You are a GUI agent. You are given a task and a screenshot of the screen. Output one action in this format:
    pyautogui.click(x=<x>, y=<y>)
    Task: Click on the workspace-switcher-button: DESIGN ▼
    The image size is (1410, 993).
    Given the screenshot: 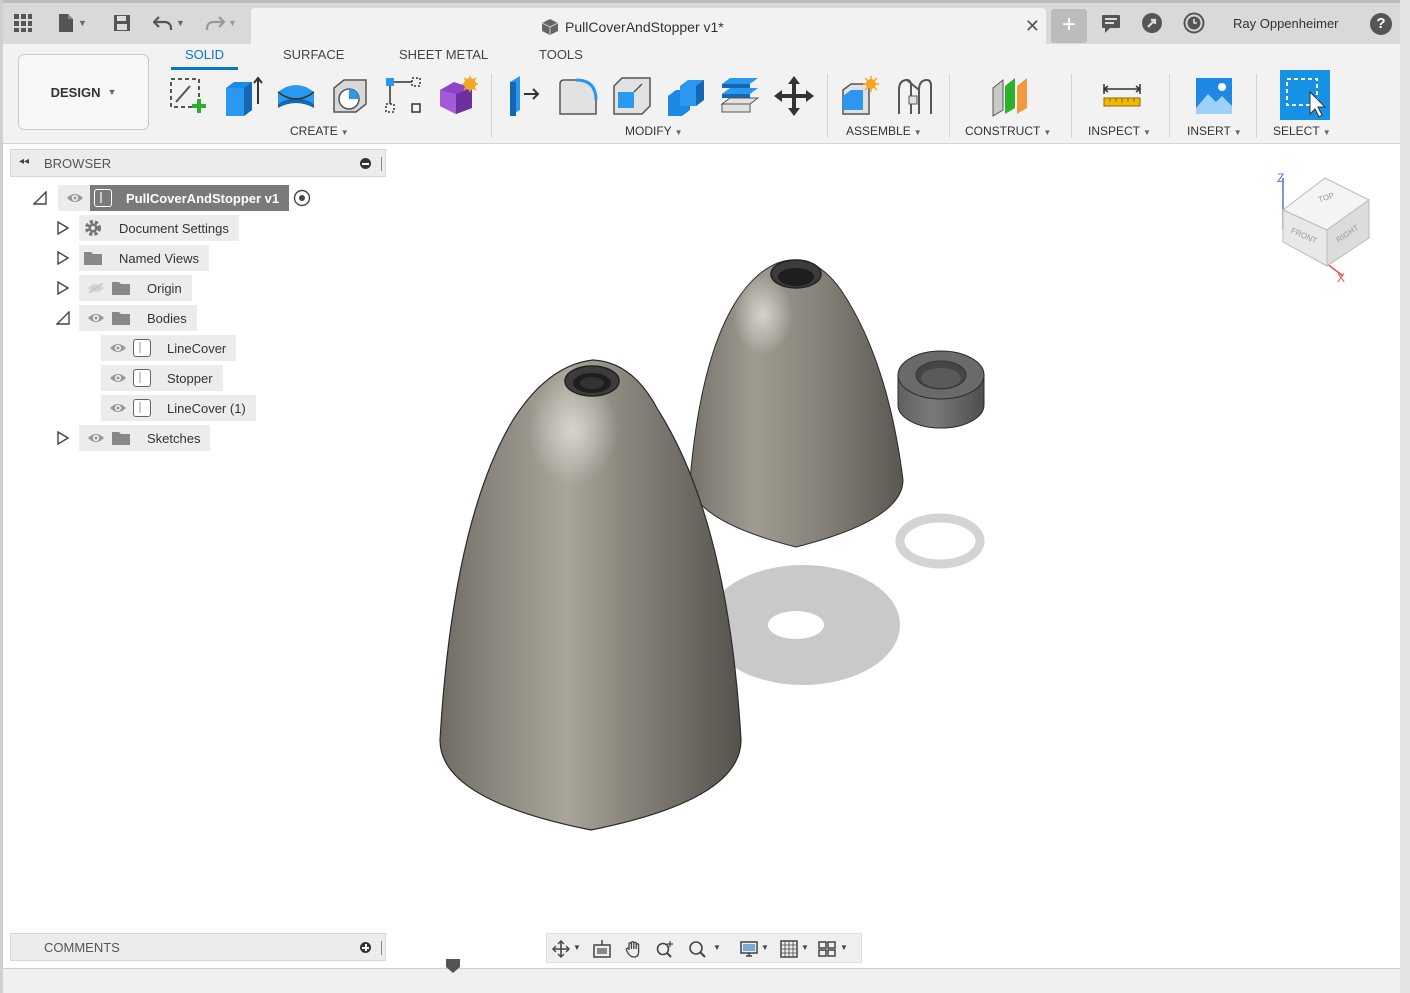 What is the action you would take?
    pyautogui.click(x=83, y=92)
    